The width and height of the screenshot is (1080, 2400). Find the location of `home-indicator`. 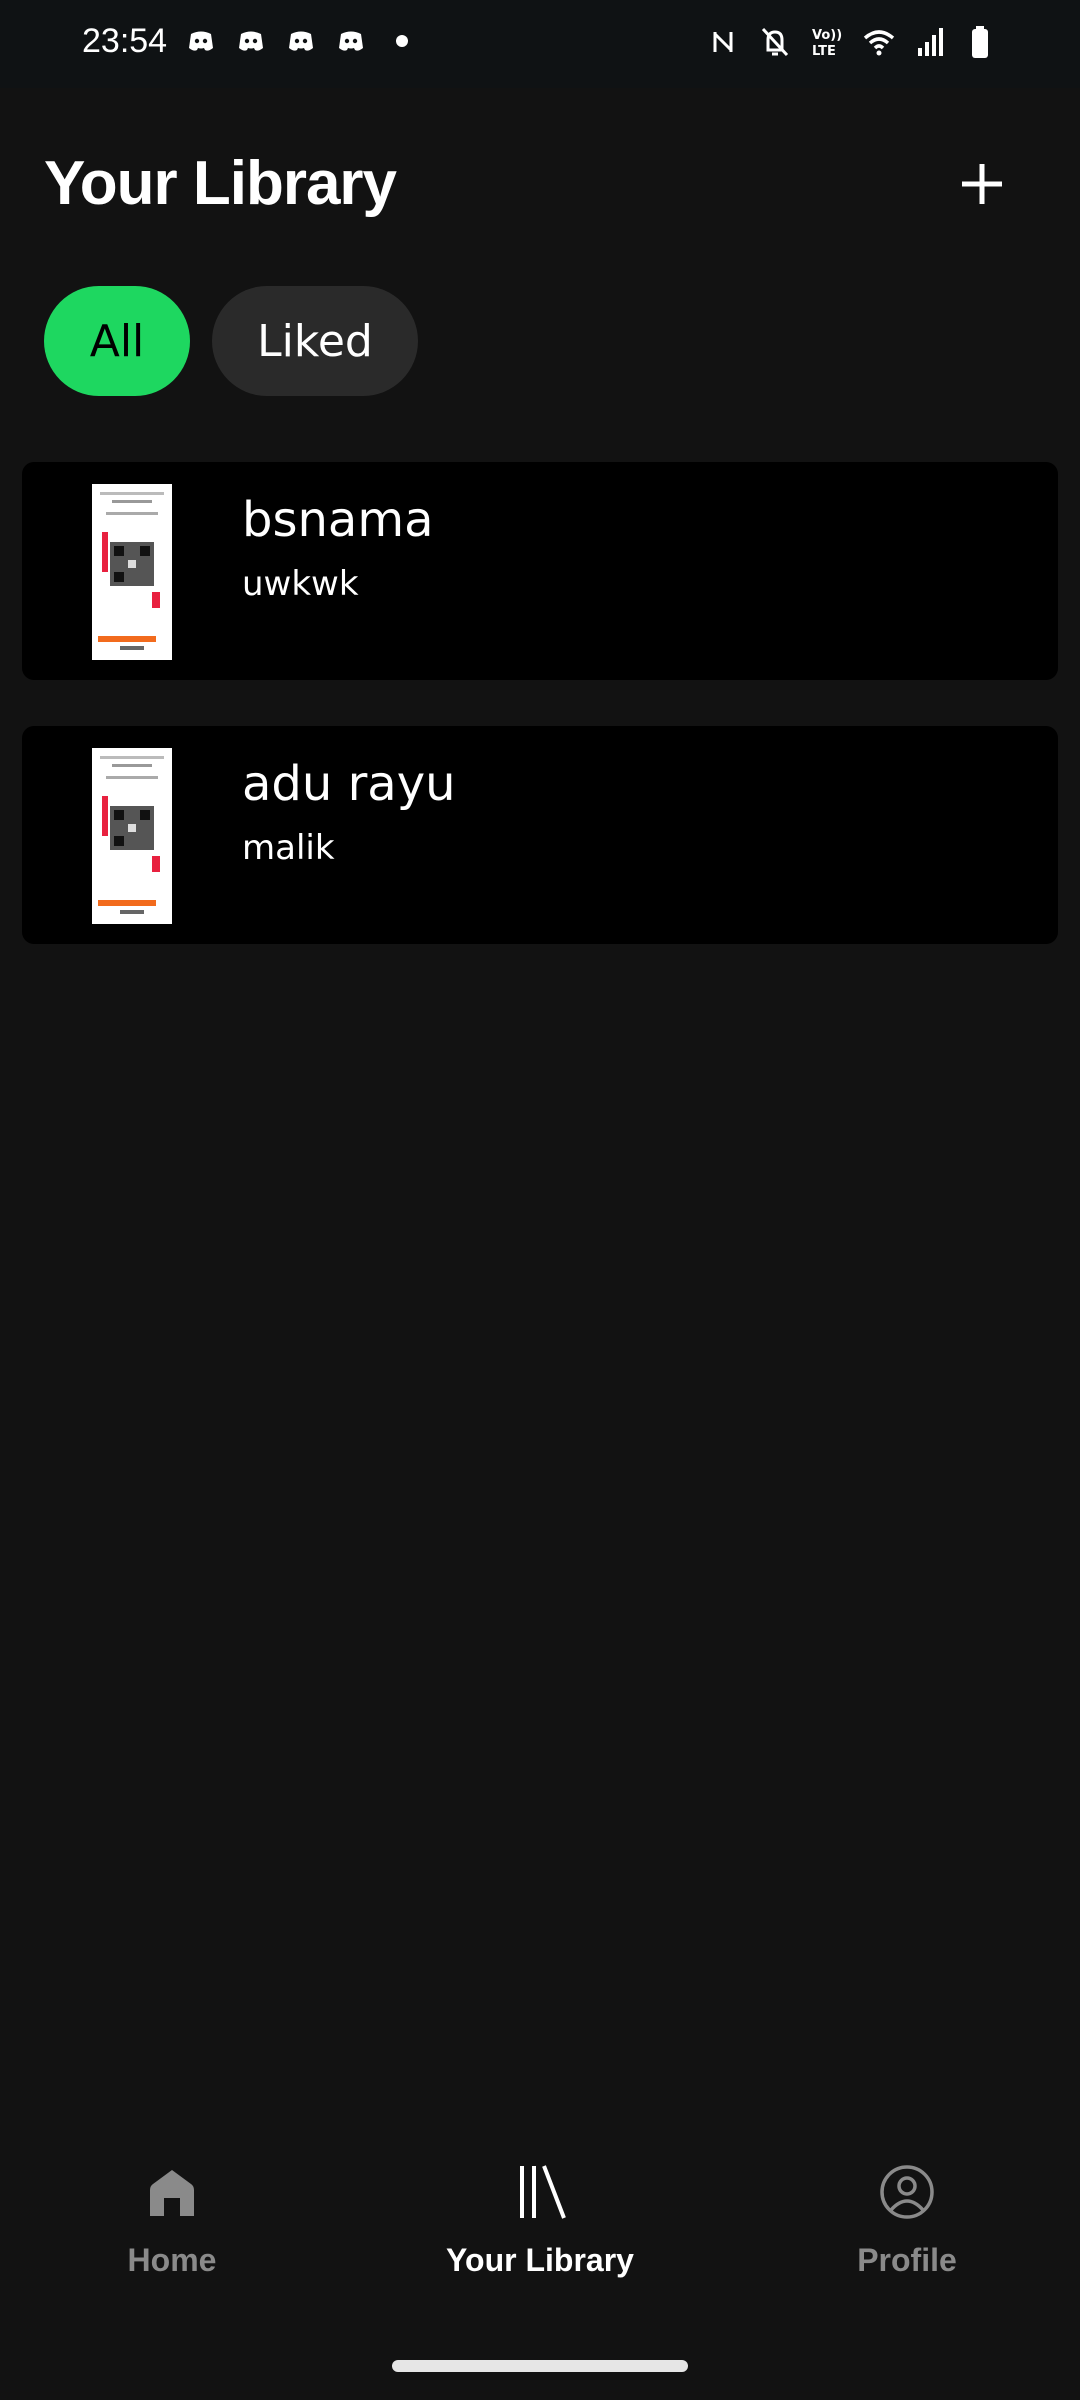

home-indicator is located at coordinates (540, 2366).